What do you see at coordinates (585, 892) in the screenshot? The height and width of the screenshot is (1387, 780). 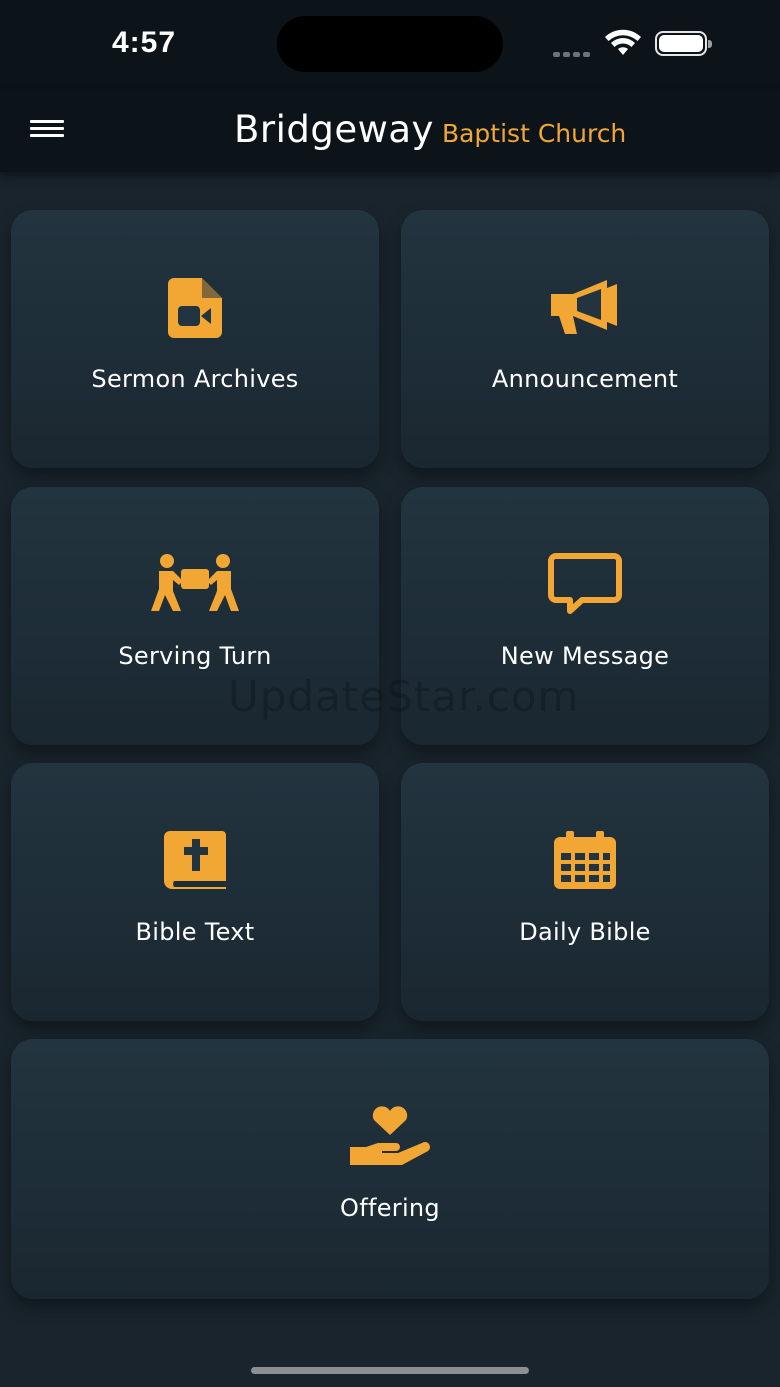 I see `daily-bible-tile: Daily Bible` at bounding box center [585, 892].